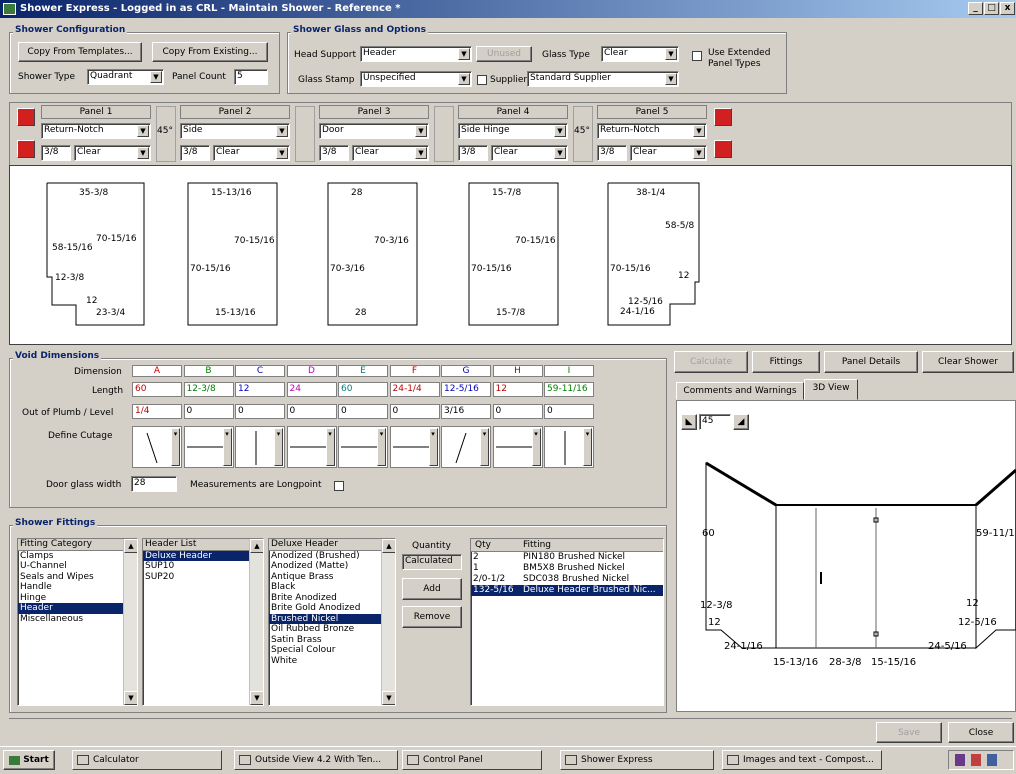 The image size is (1016, 774). I want to click on list-item: Brite Gold Anodized, so click(332, 608).